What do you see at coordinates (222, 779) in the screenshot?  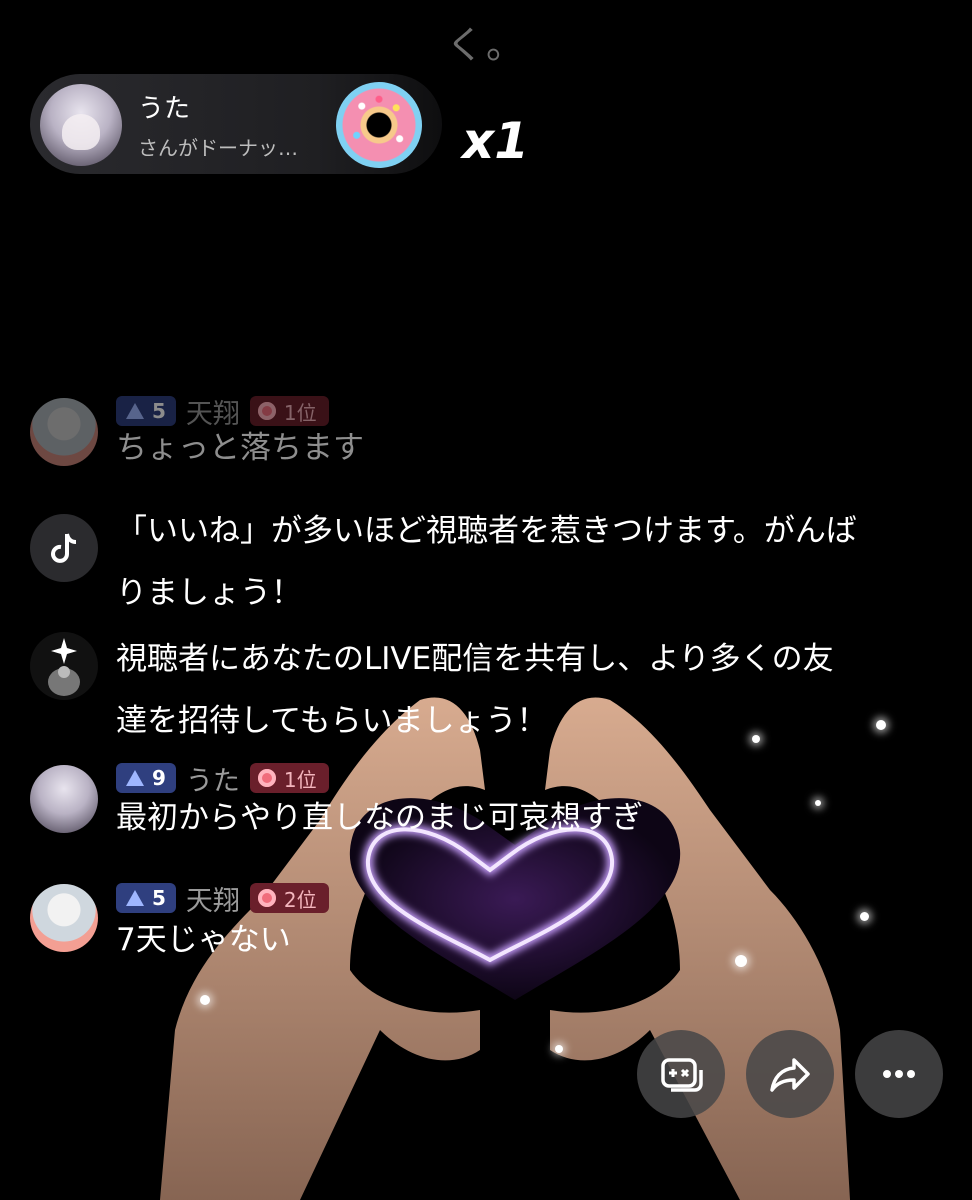 I see `comment-header: 9 うた 1位` at bounding box center [222, 779].